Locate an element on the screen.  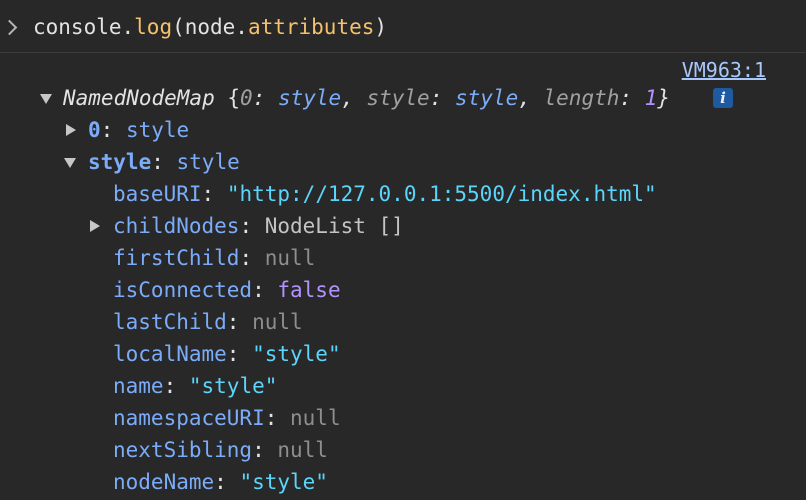
prop-key: childNodes is located at coordinates (176, 226).